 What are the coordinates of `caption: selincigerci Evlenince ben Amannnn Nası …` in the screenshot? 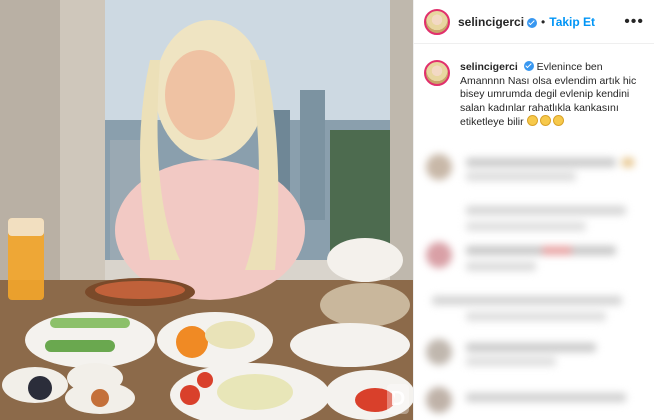 It's located at (534, 87).